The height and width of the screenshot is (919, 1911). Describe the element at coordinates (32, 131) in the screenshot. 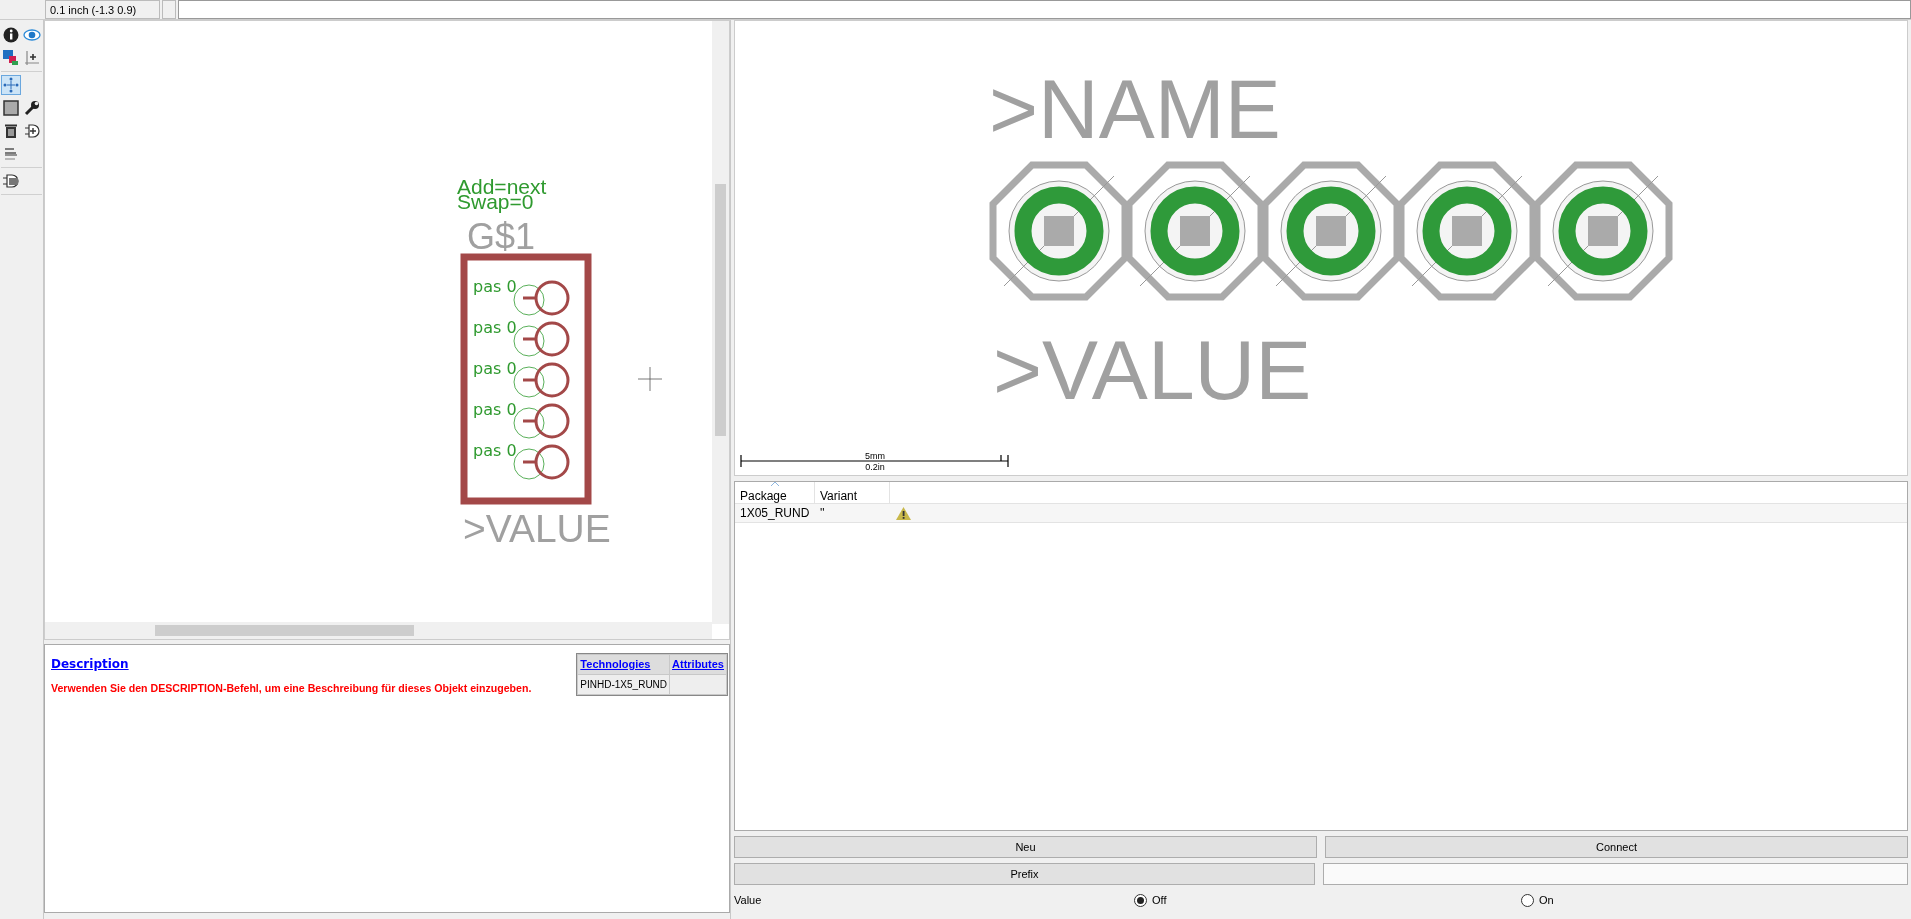

I see `plug-icon` at that location.